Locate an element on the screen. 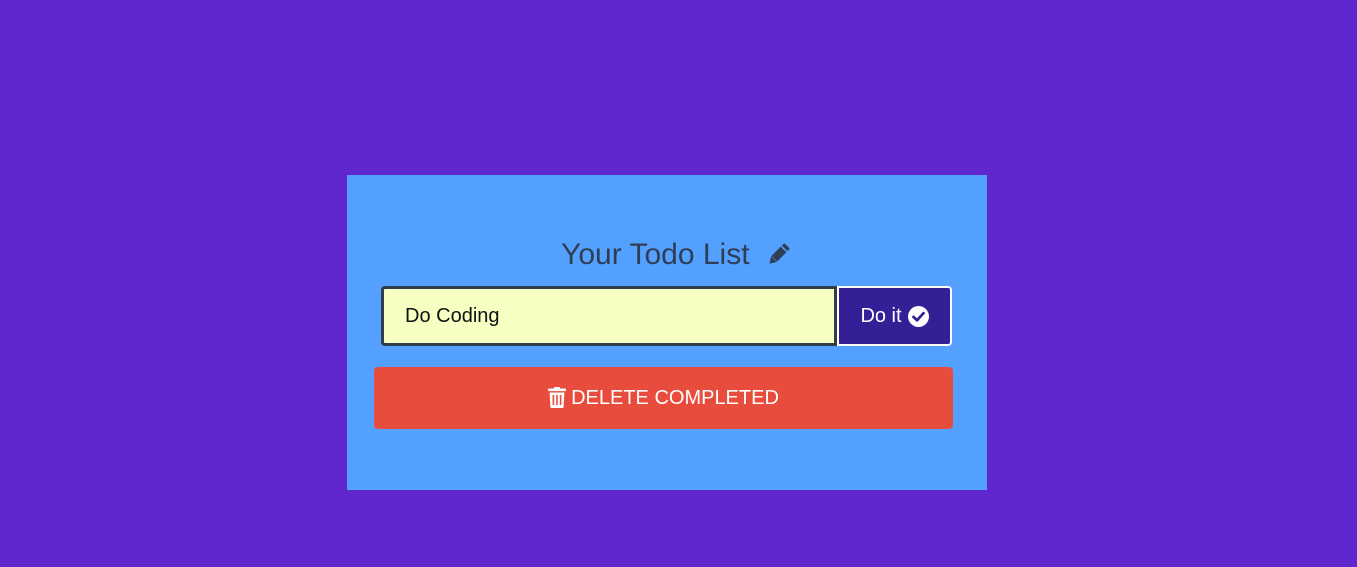 The image size is (1357, 567). do-it-label: Do it is located at coordinates (881, 315).